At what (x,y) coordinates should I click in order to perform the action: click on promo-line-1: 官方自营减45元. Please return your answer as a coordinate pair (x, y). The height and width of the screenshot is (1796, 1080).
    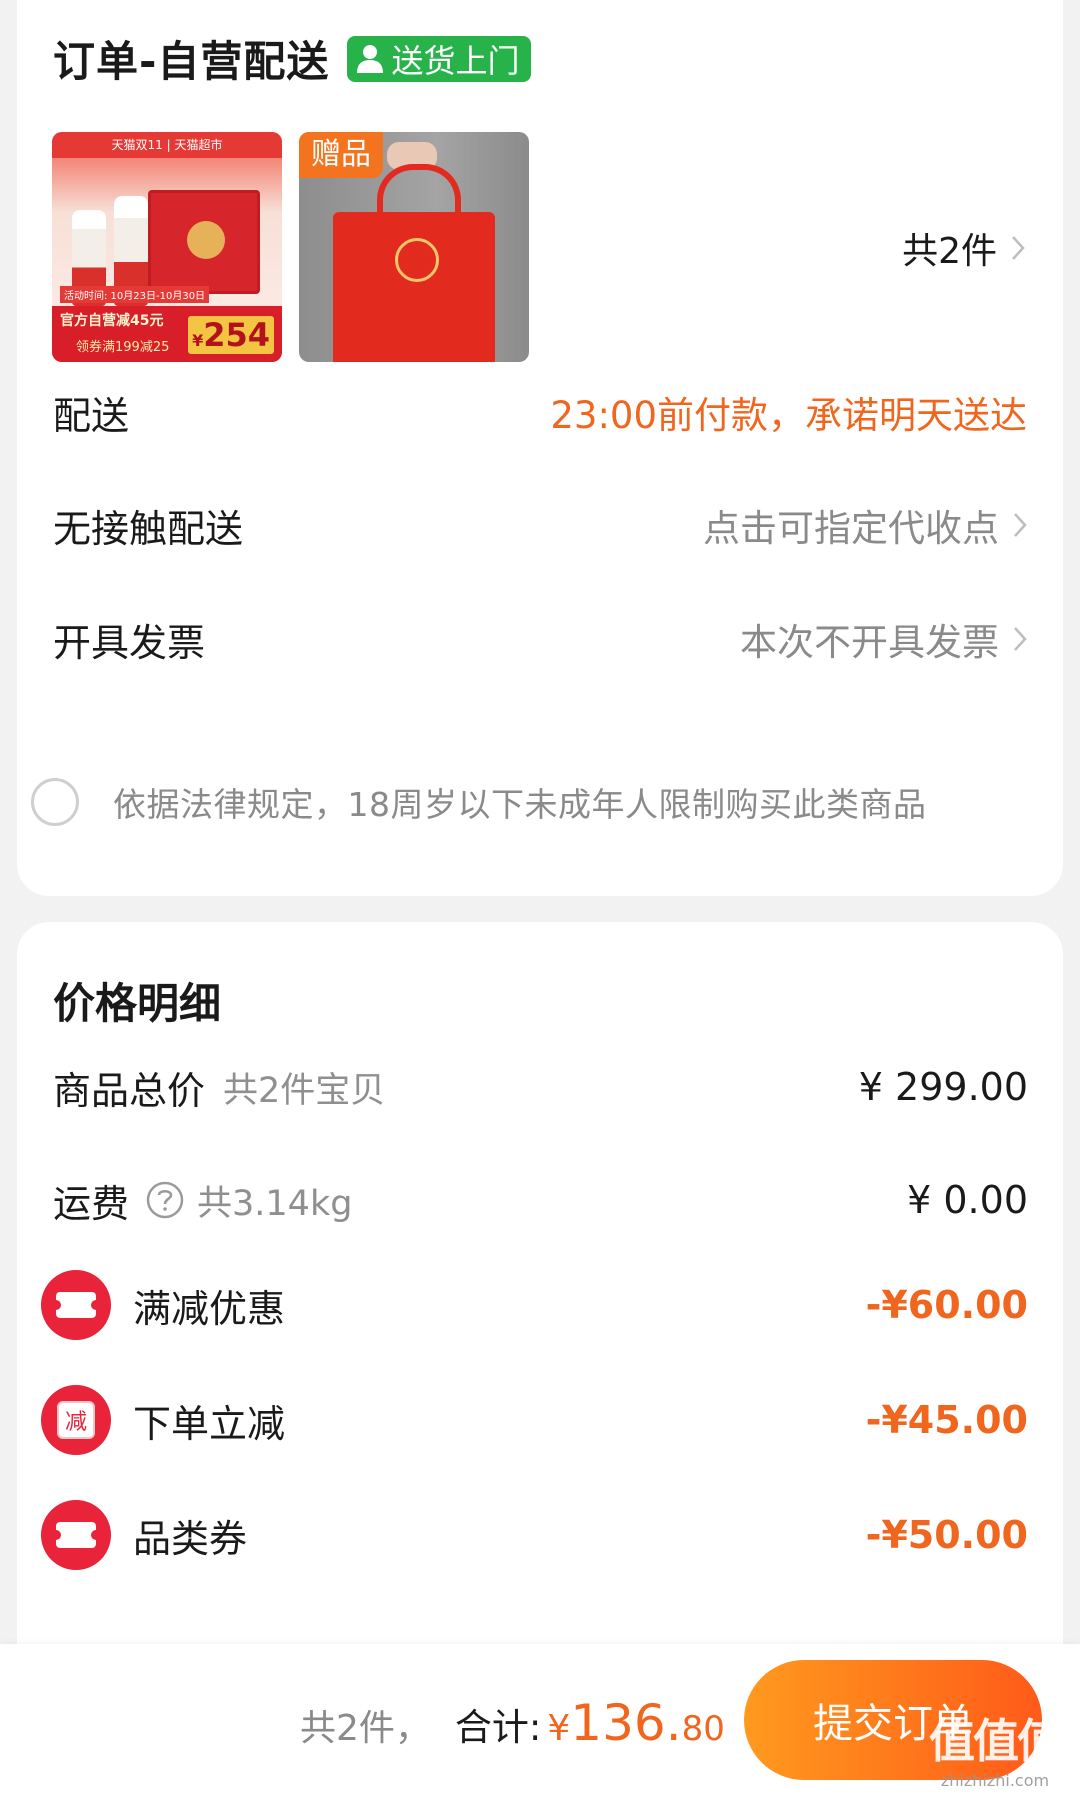
    Looking at the image, I should click on (112, 321).